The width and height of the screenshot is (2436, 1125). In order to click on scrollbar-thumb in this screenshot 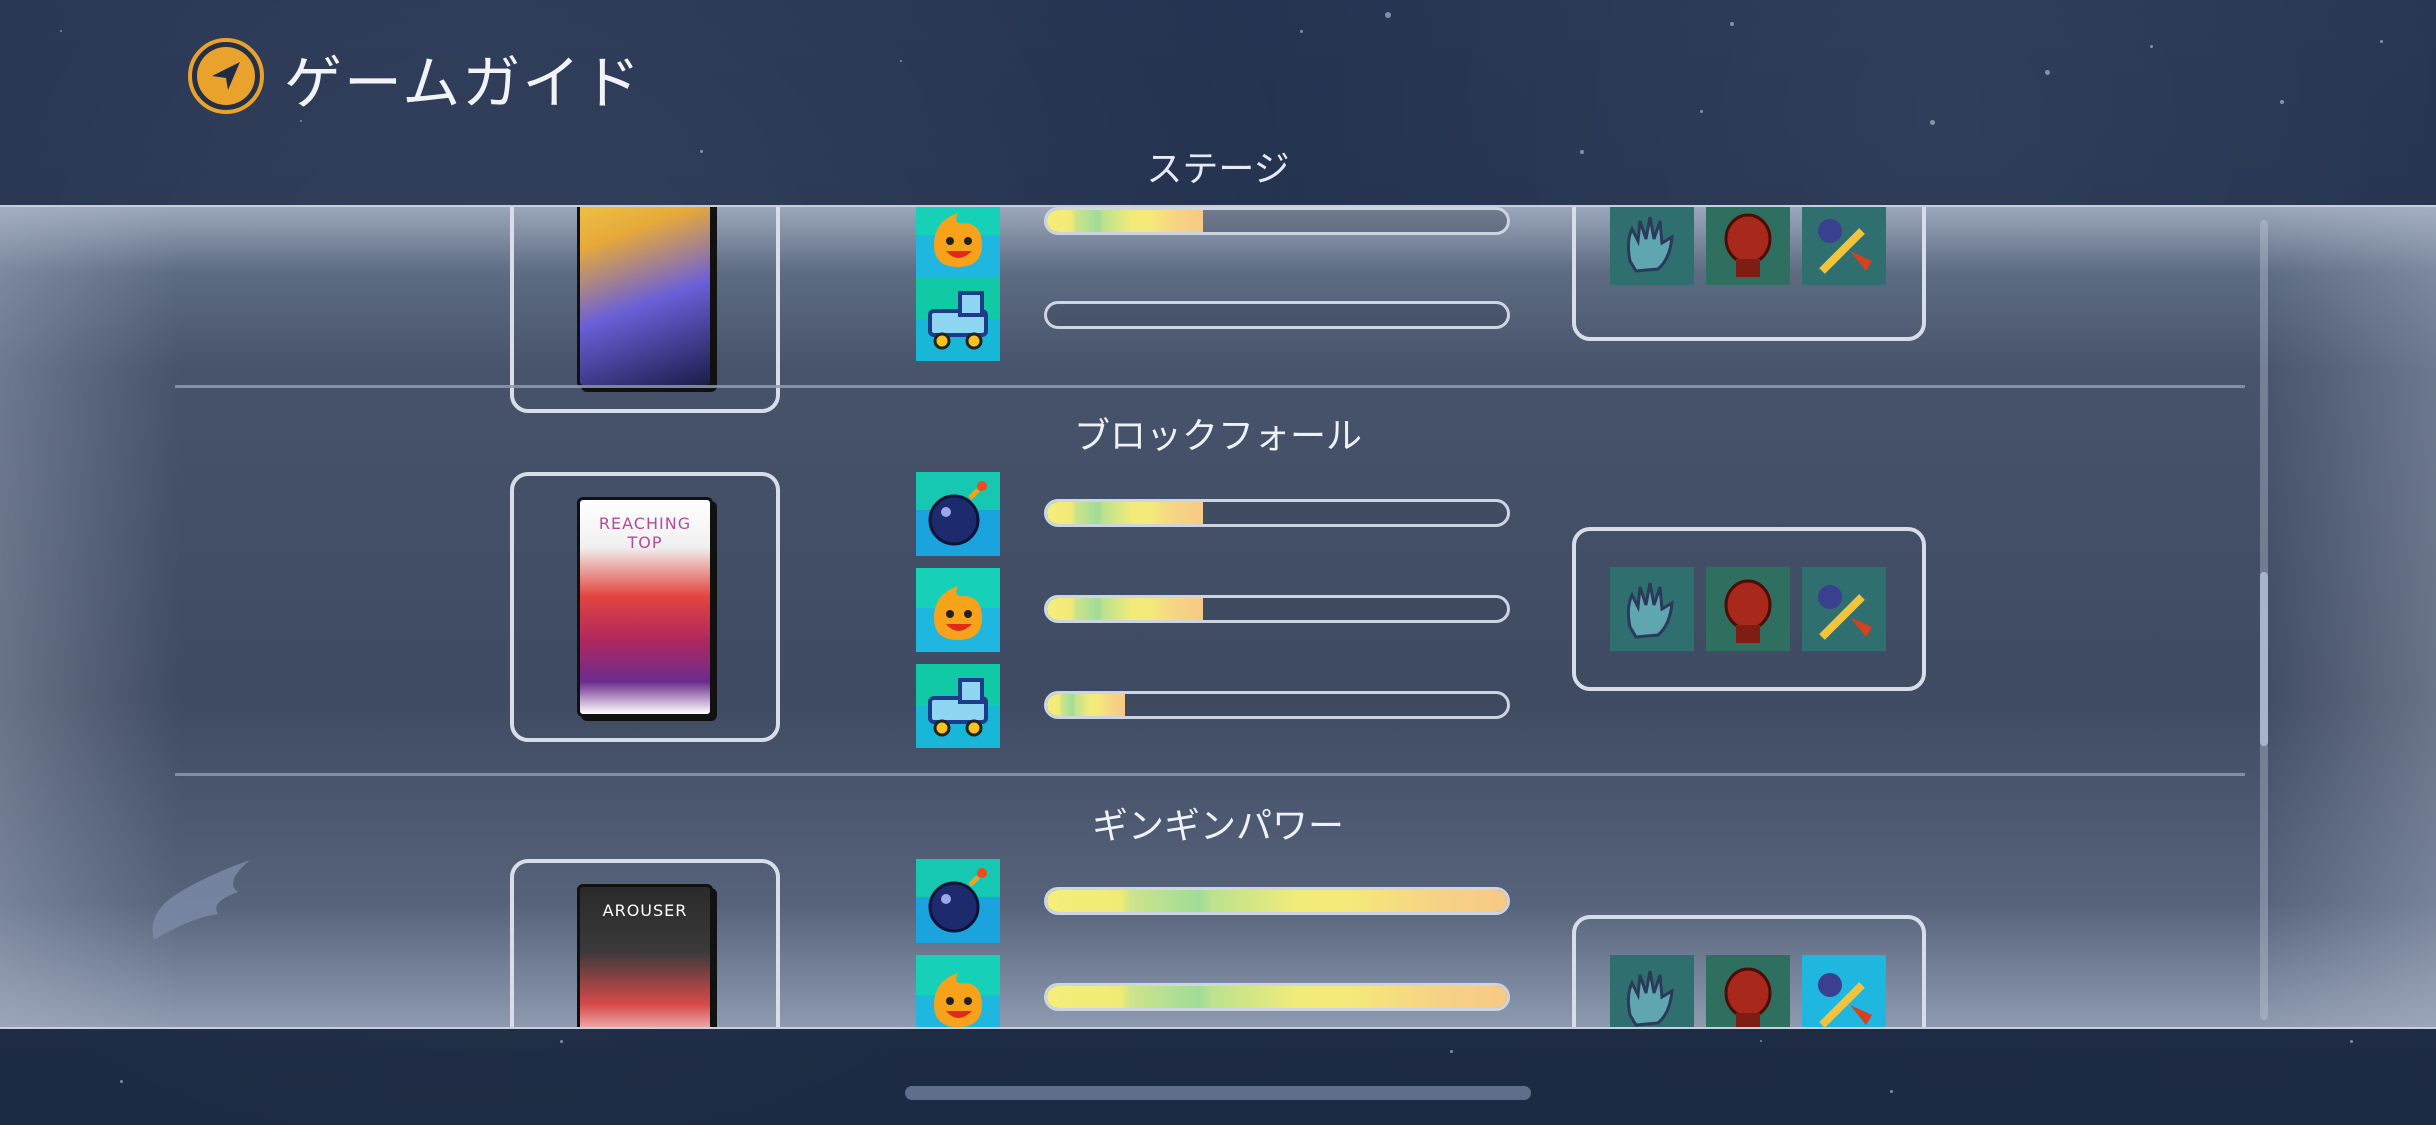, I will do `click(2264, 659)`.